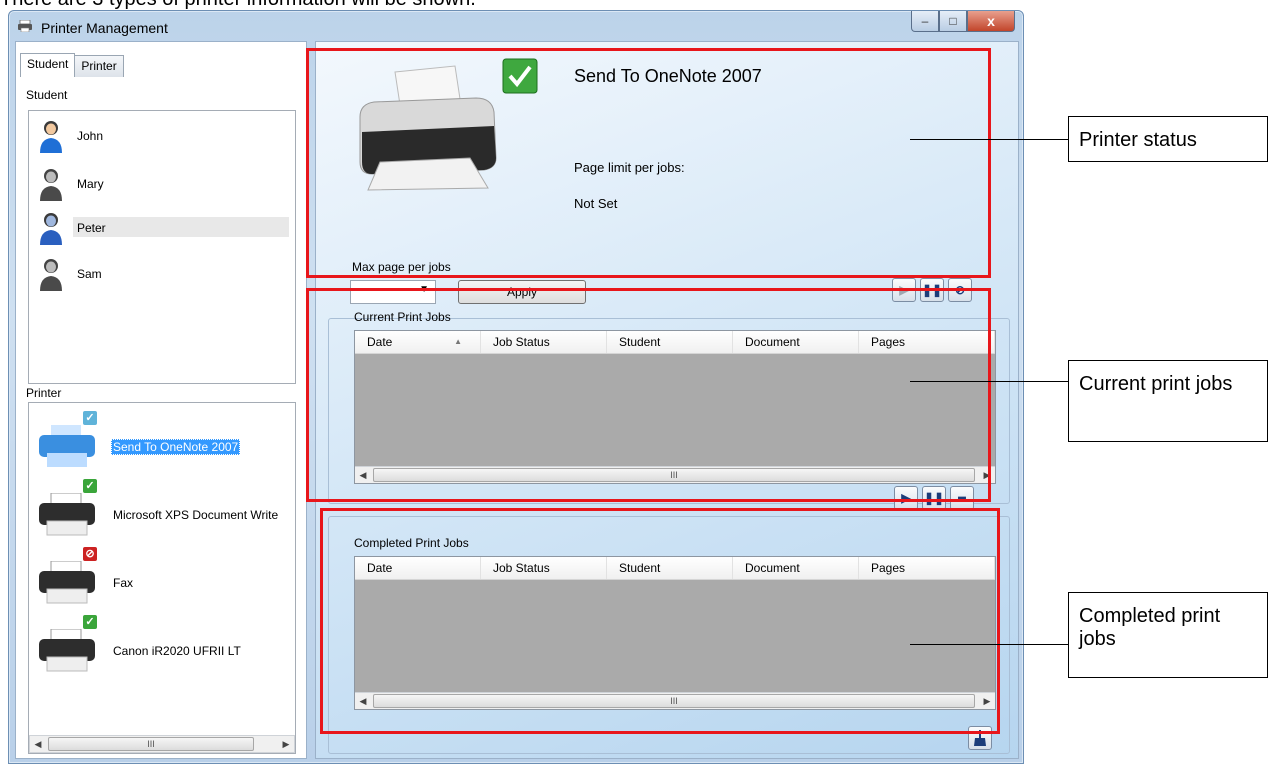 Image resolution: width=1274 pixels, height=769 pixels. I want to click on list-item-printer-onenote: ✓ Send To OneNote 2007, so click(170, 441).